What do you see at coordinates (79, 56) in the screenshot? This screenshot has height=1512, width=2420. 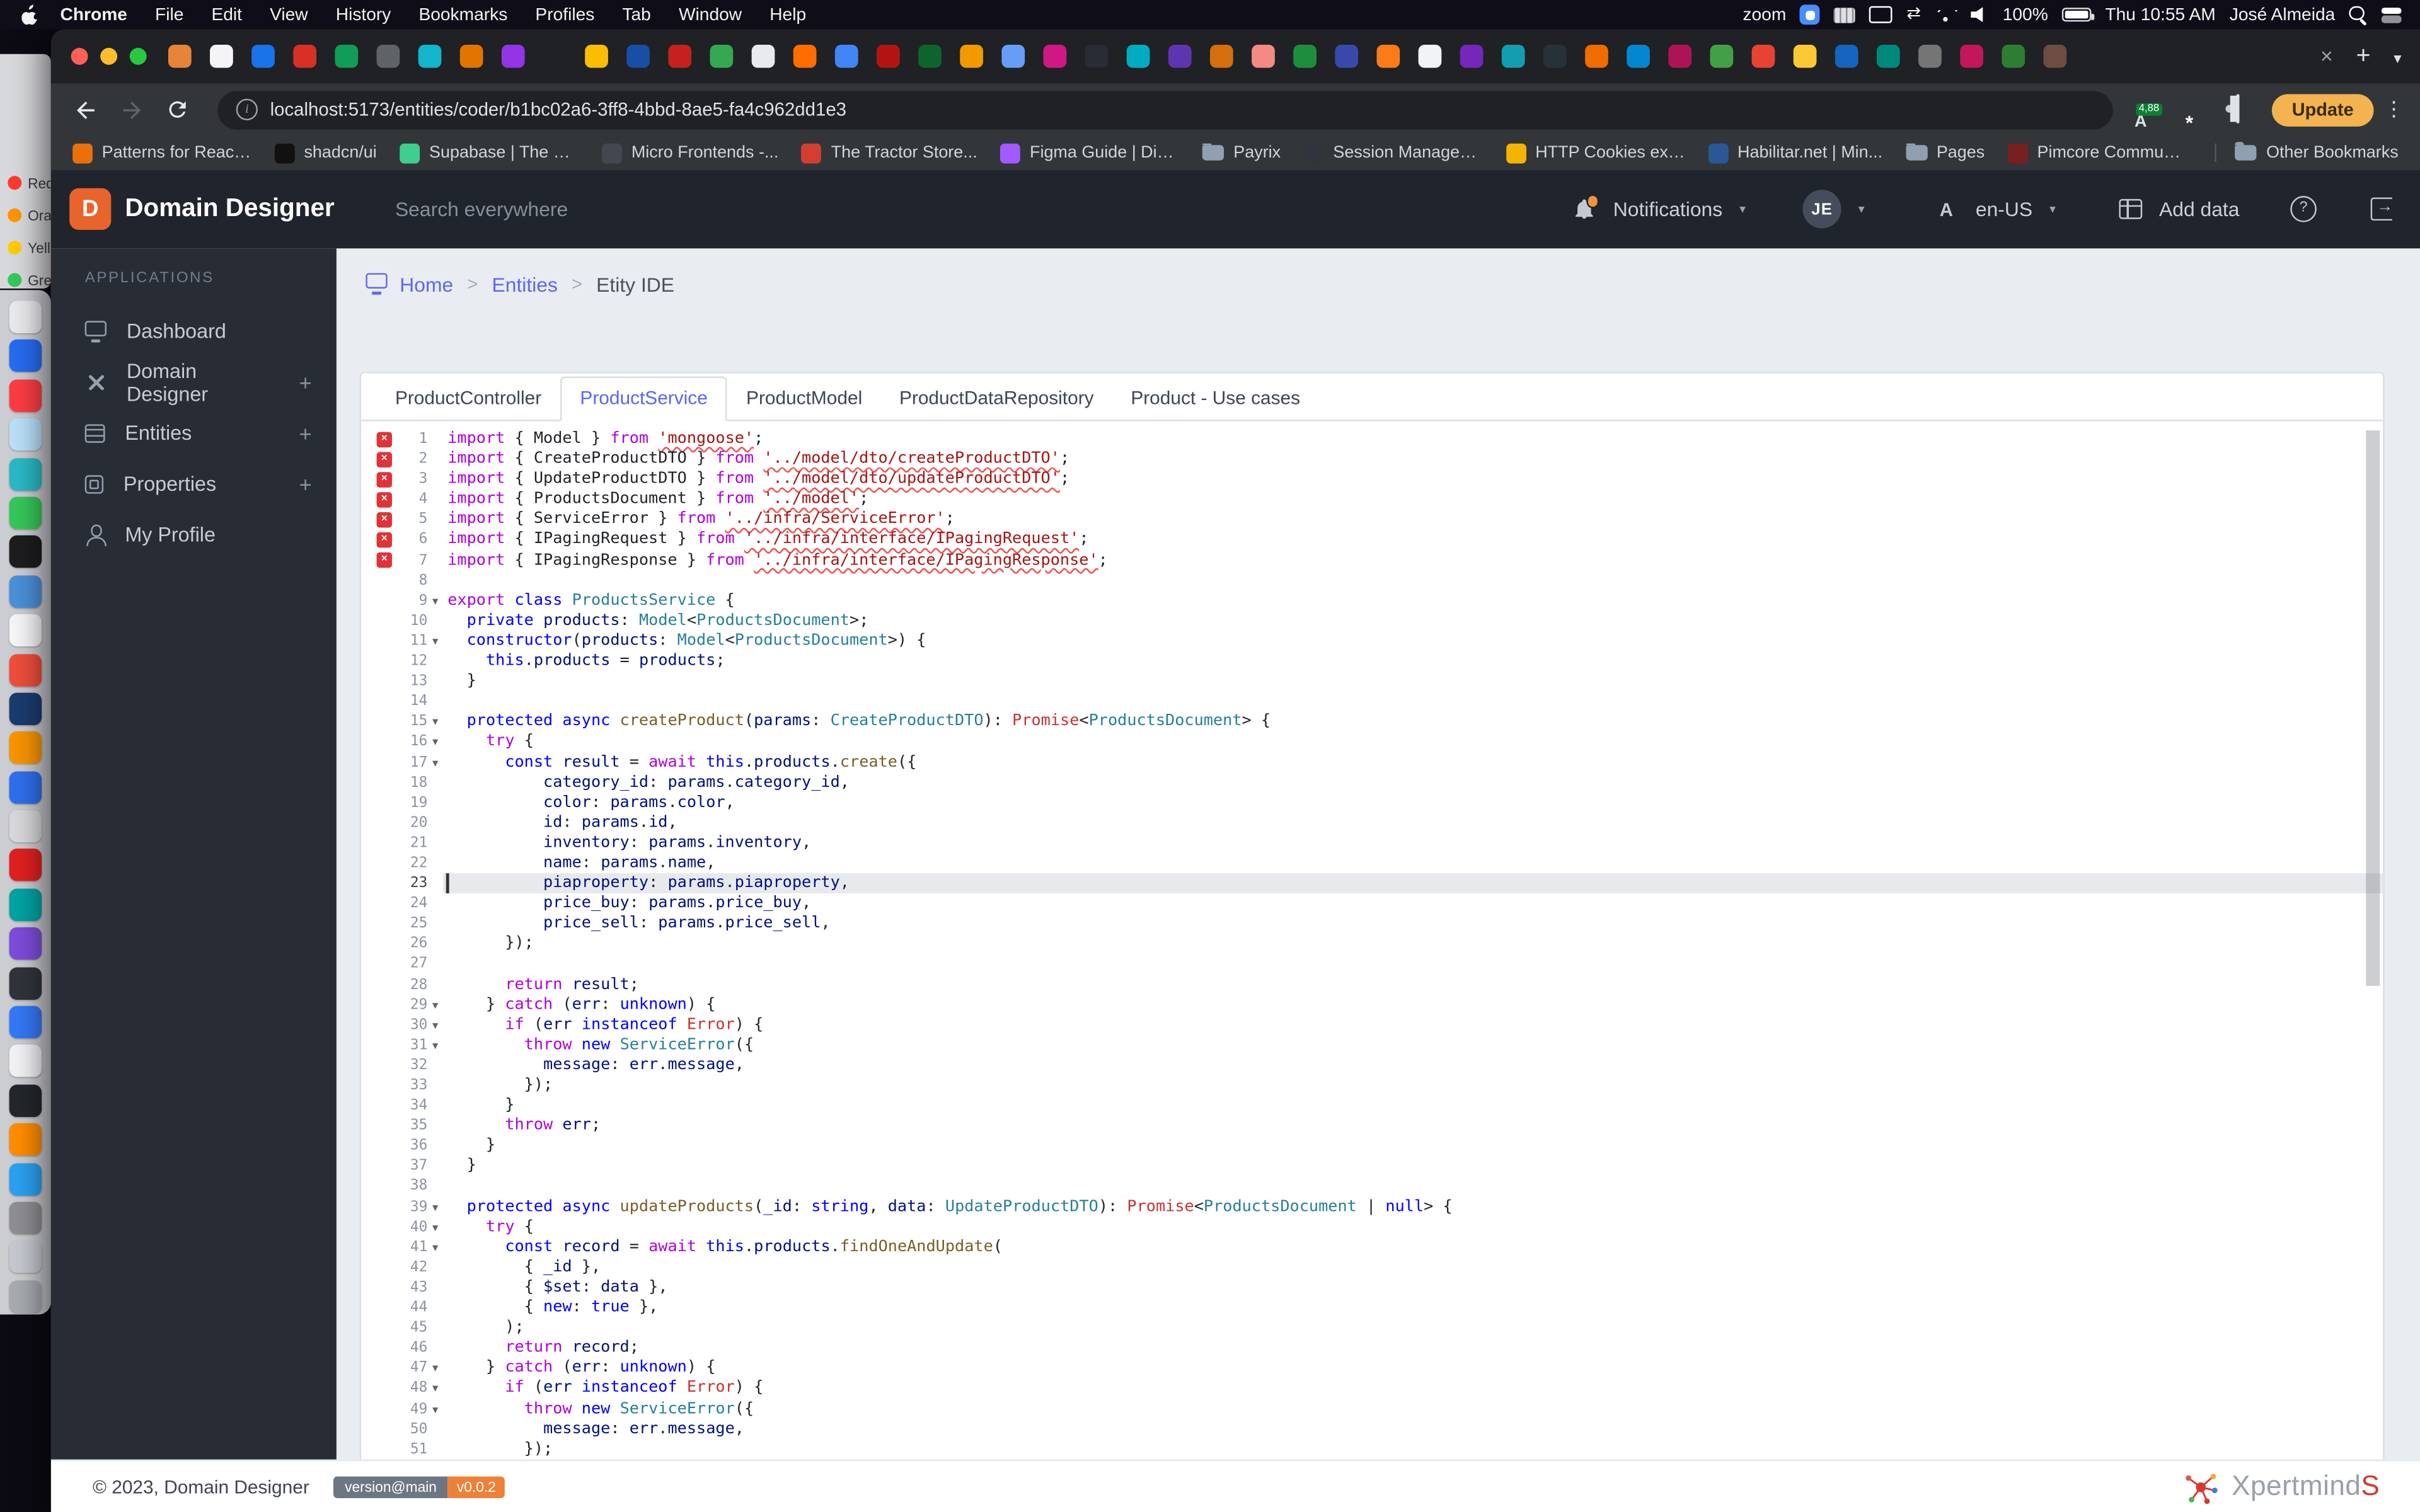 I see `window-close-button` at bounding box center [79, 56].